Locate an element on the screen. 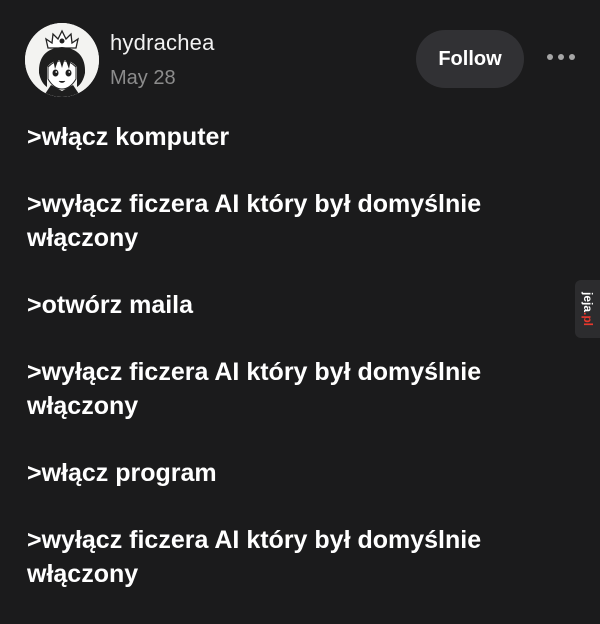 Image resolution: width=600 pixels, height=624 pixels. site-watermark: jeja.pl is located at coordinates (587, 309).